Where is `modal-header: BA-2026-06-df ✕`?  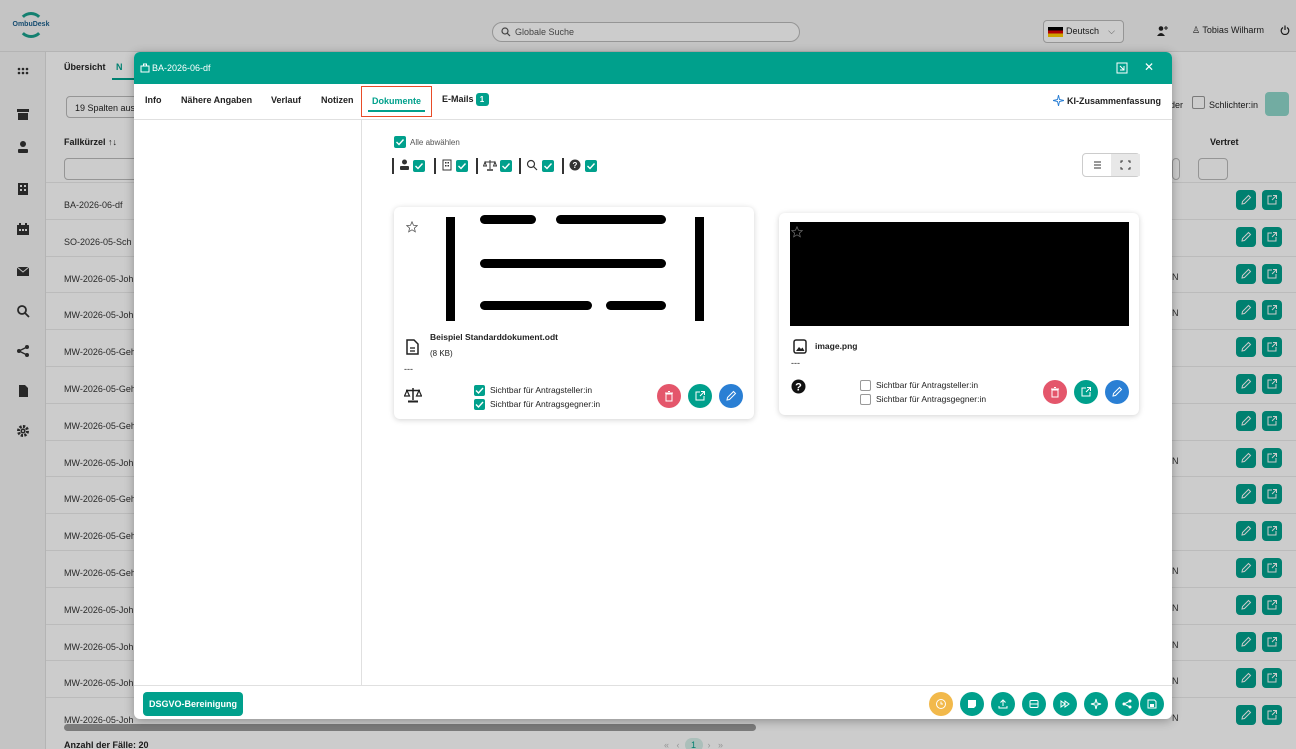
modal-header: BA-2026-06-df ✕ is located at coordinates (653, 68).